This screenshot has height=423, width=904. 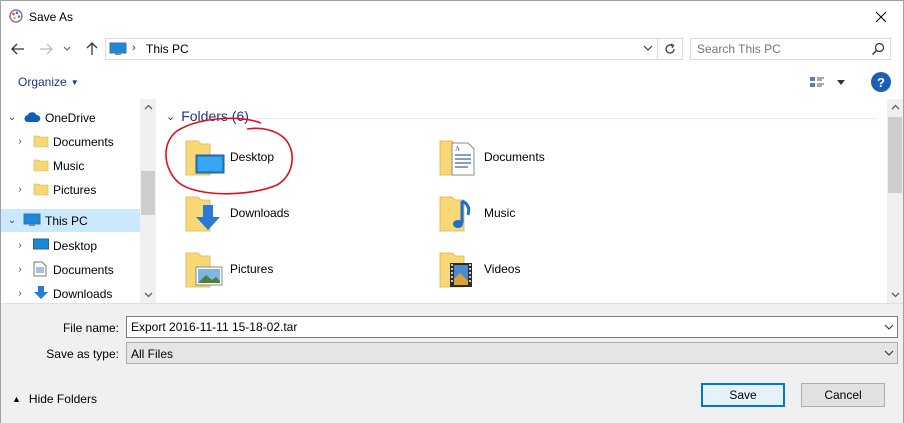 What do you see at coordinates (206, 269) in the screenshot?
I see `pictures-folder-icon` at bounding box center [206, 269].